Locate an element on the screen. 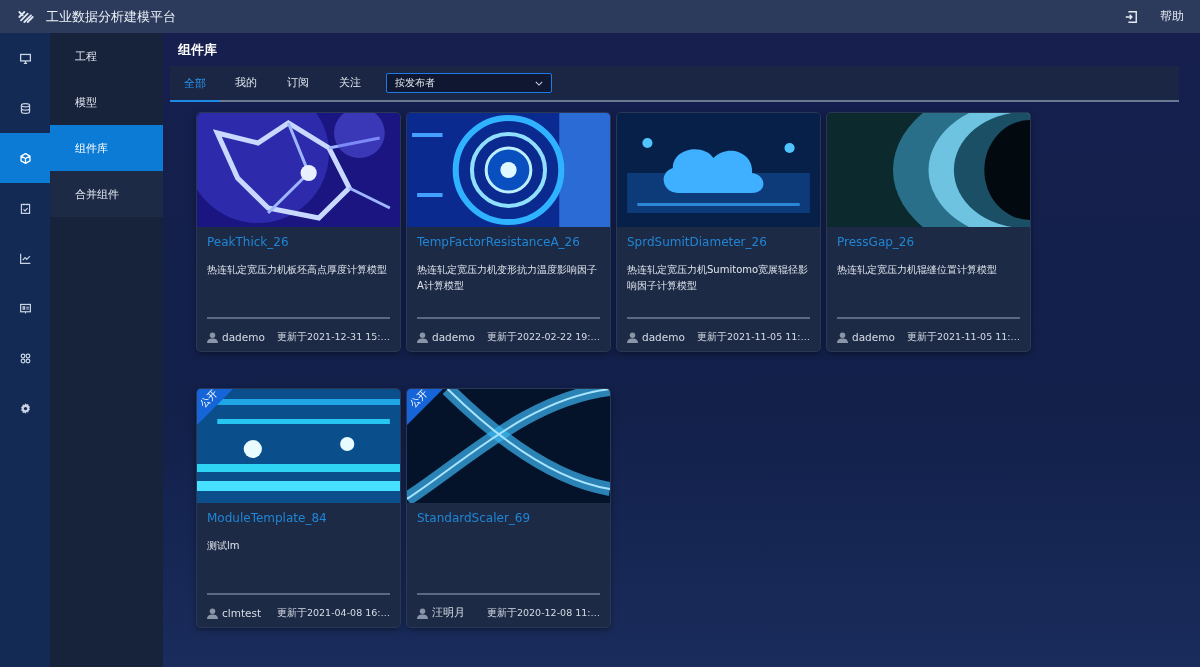 The image size is (1200, 667). presentation-icon is located at coordinates (25, 308).